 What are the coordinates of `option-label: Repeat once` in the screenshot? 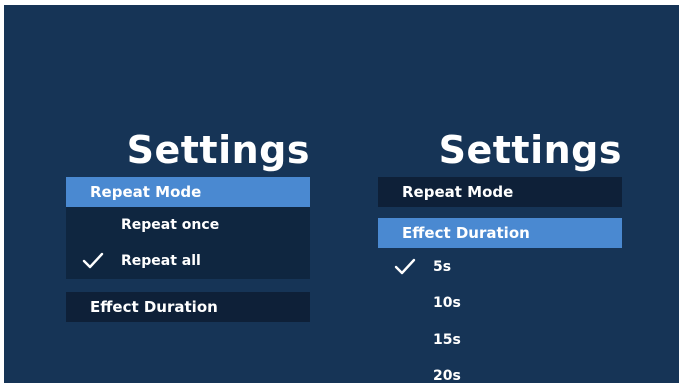 It's located at (170, 225).